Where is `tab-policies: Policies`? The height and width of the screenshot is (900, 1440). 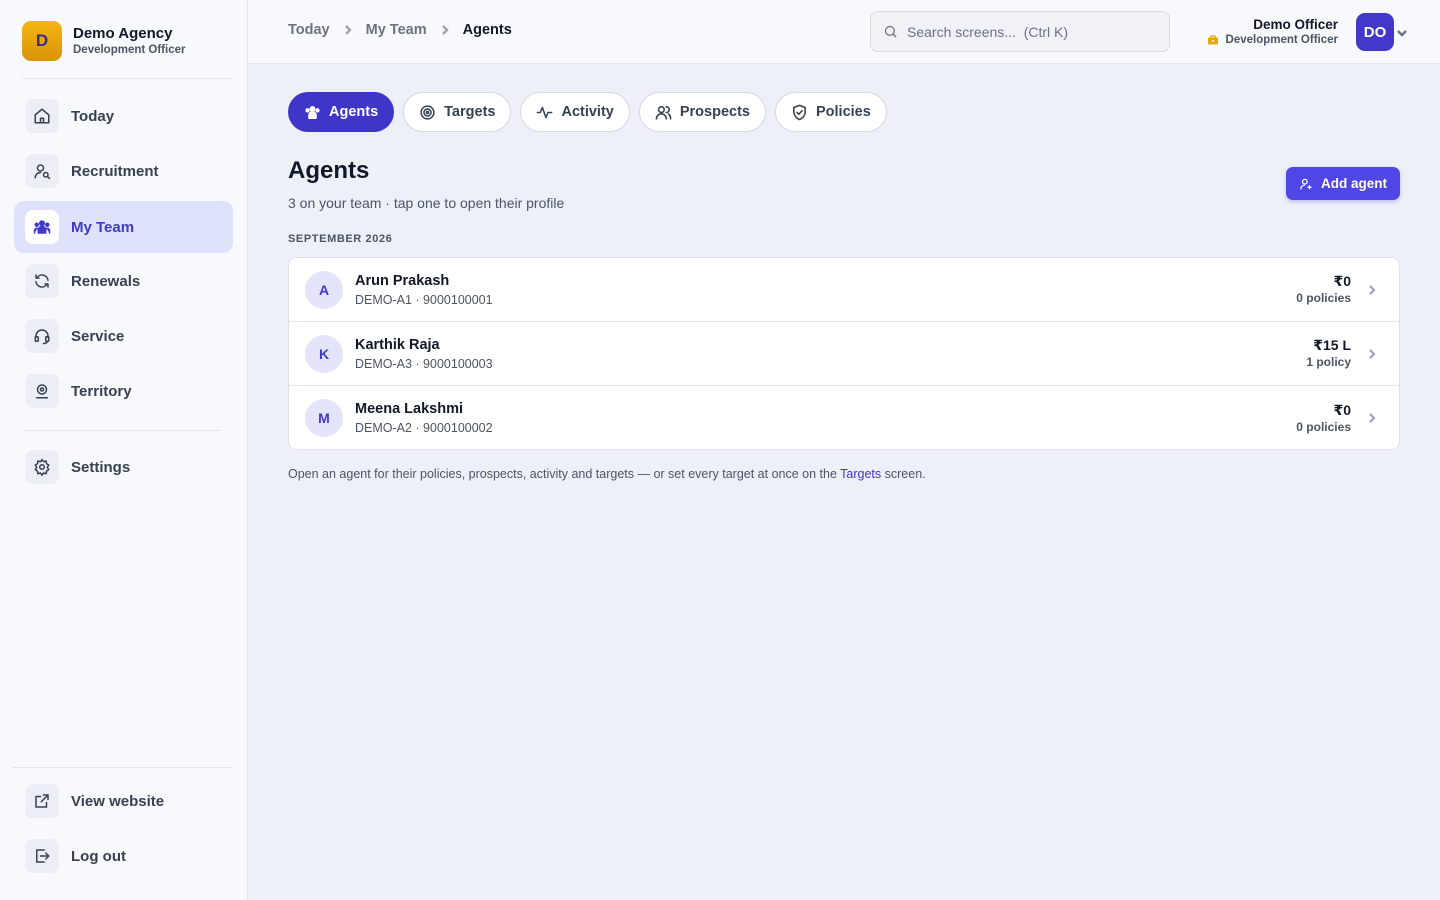 tab-policies: Policies is located at coordinates (830, 112).